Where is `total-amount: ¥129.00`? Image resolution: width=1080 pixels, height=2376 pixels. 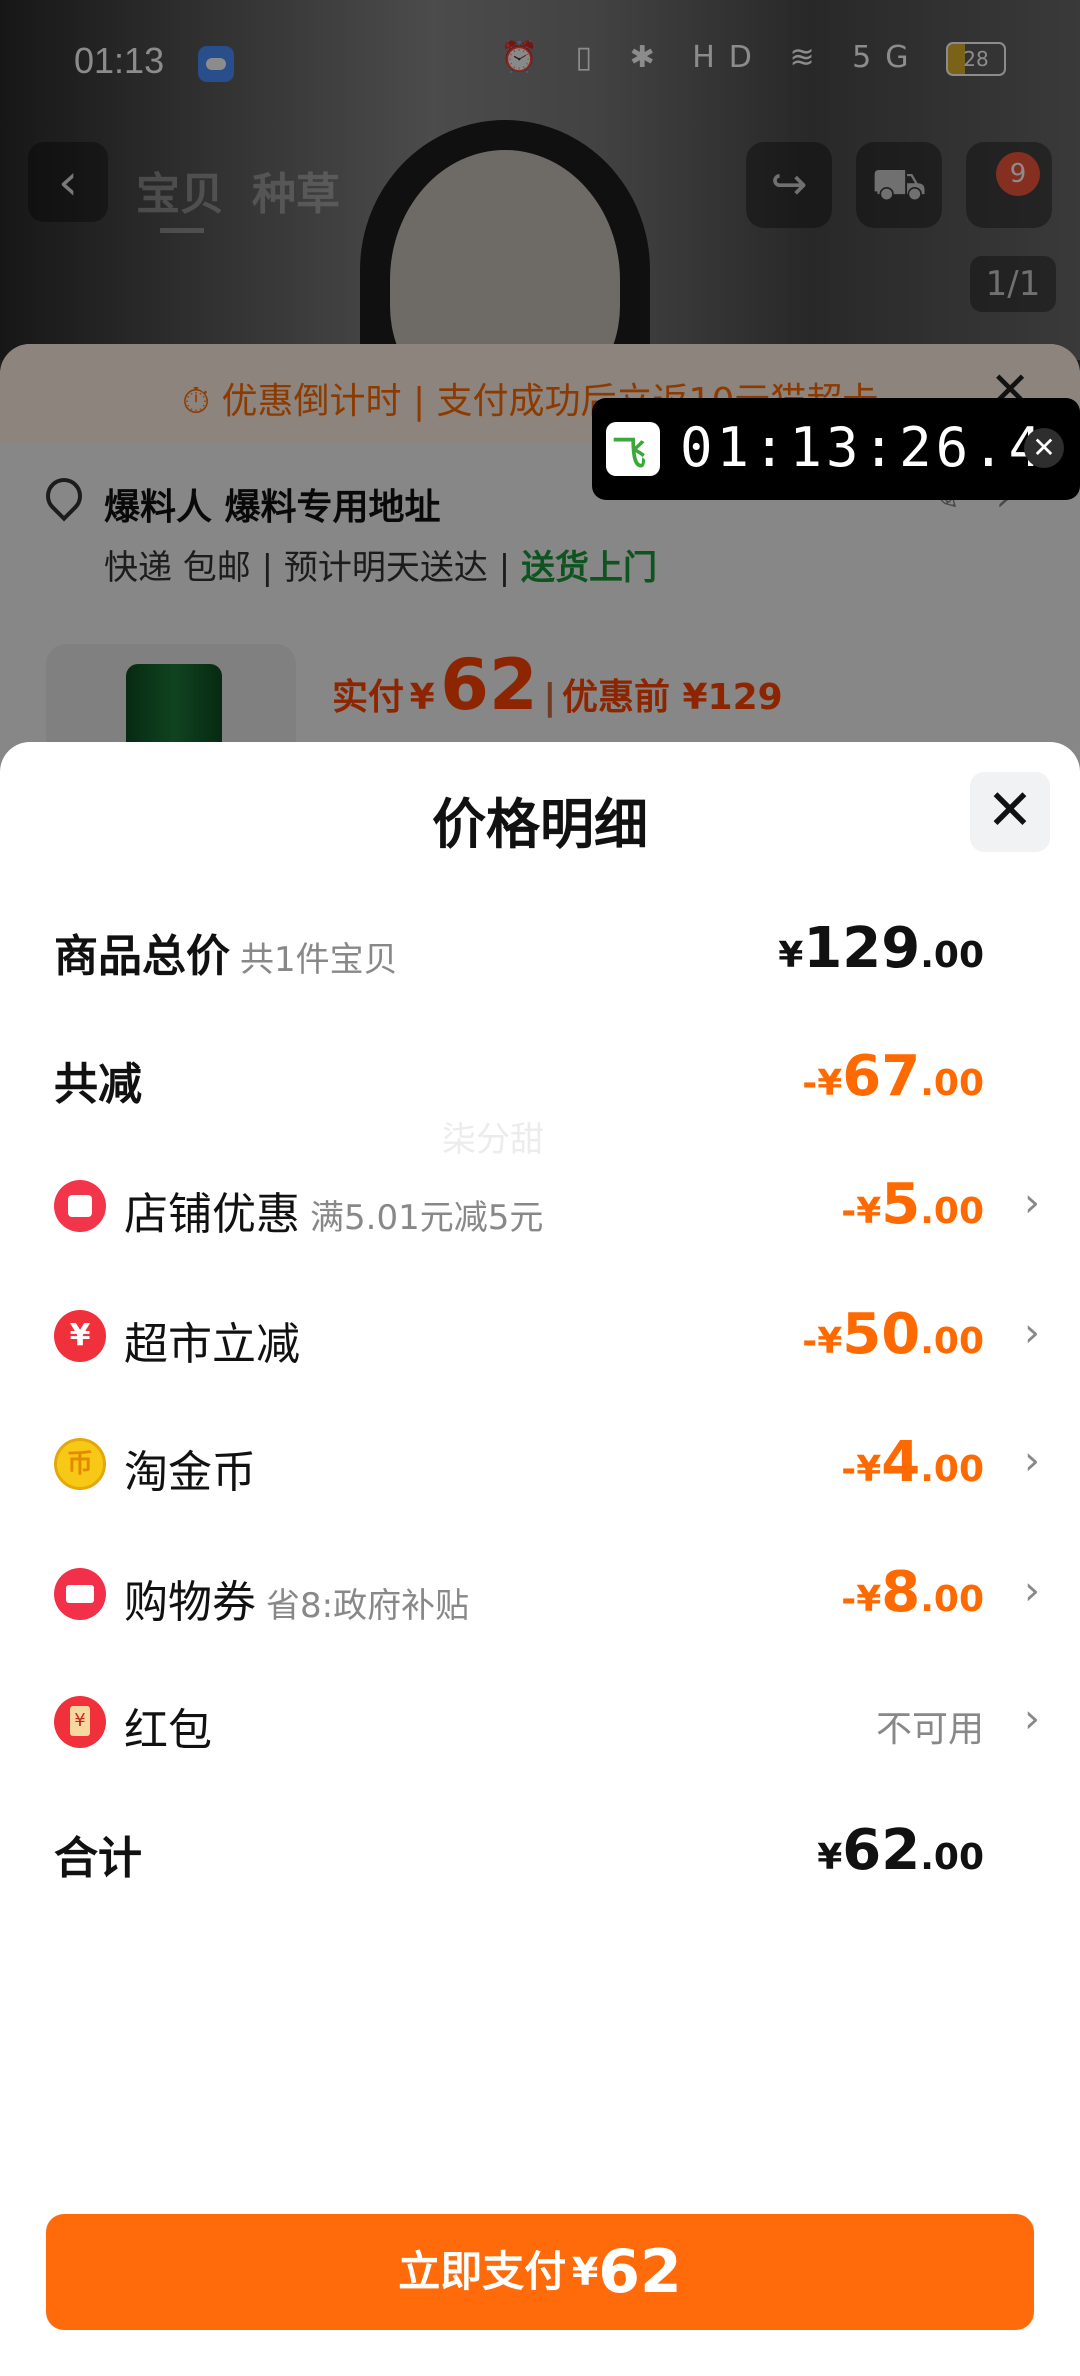
total-amount: ¥129.00 is located at coordinates (881, 948).